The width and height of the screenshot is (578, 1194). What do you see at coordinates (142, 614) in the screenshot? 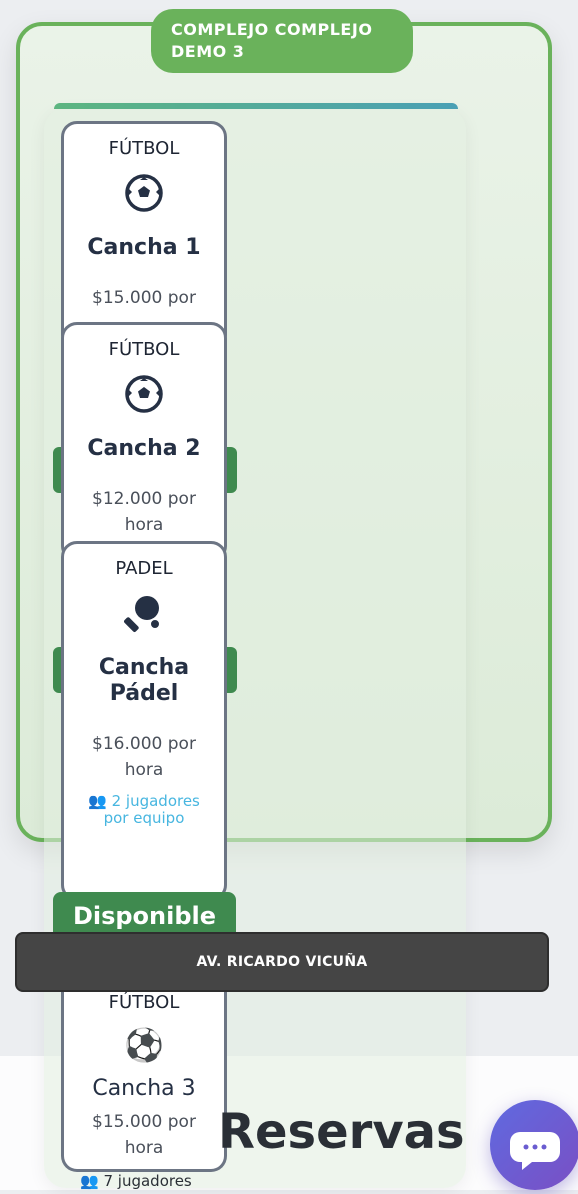
I see `paddle-icon` at bounding box center [142, 614].